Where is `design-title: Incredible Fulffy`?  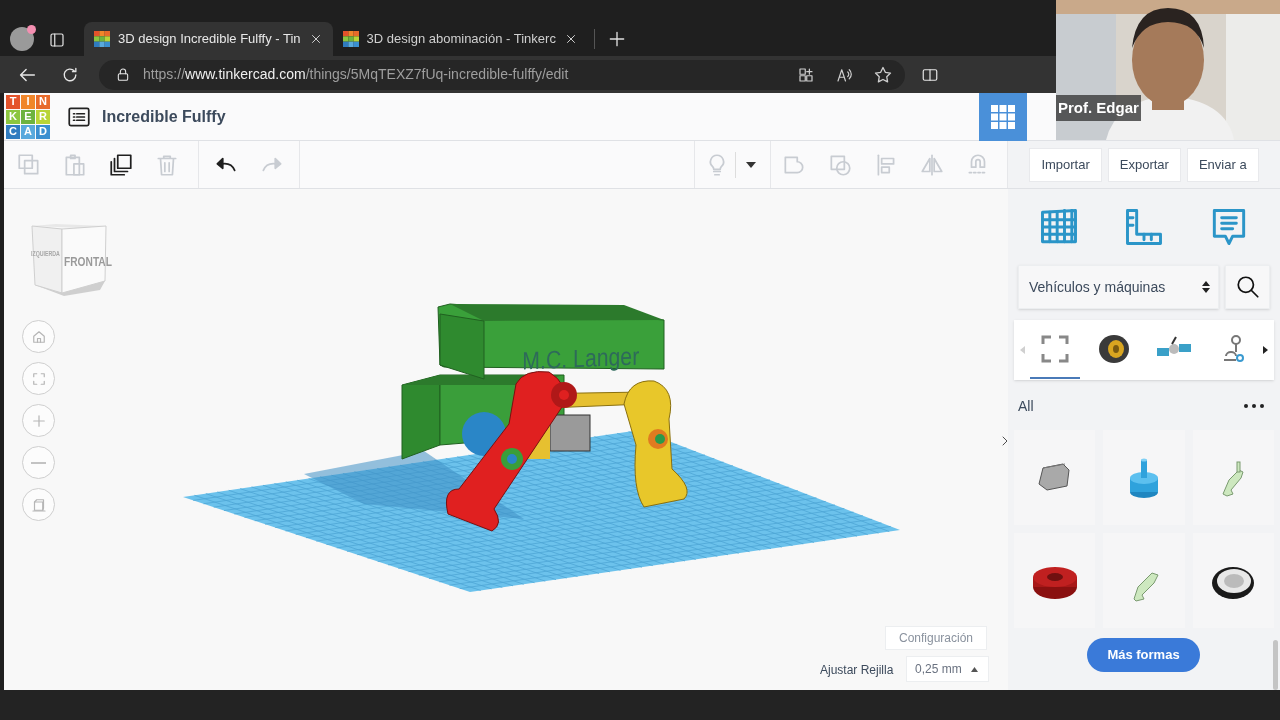
design-title: Incredible Fulffy is located at coordinates (164, 116).